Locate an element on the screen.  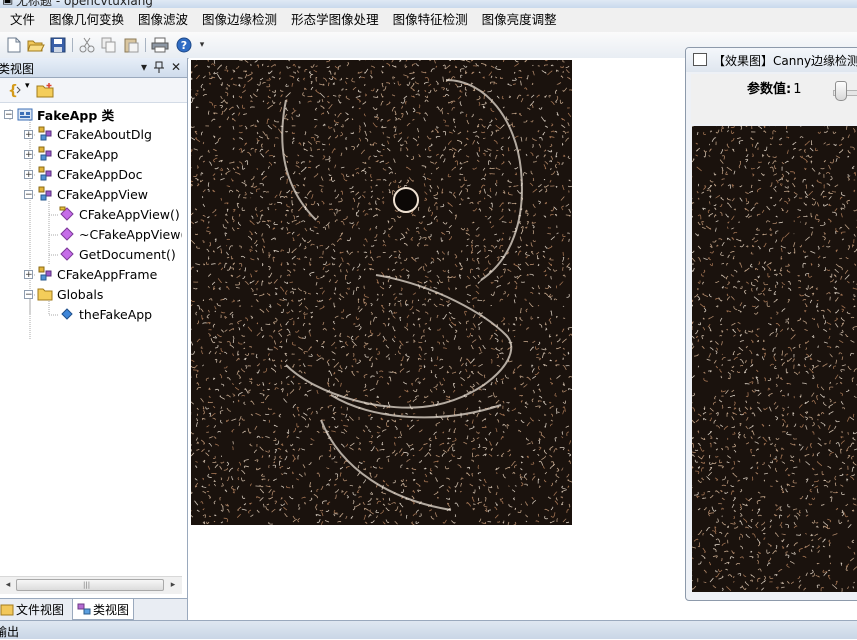
tab-class-view-label: 类视图 is located at coordinates (111, 609).